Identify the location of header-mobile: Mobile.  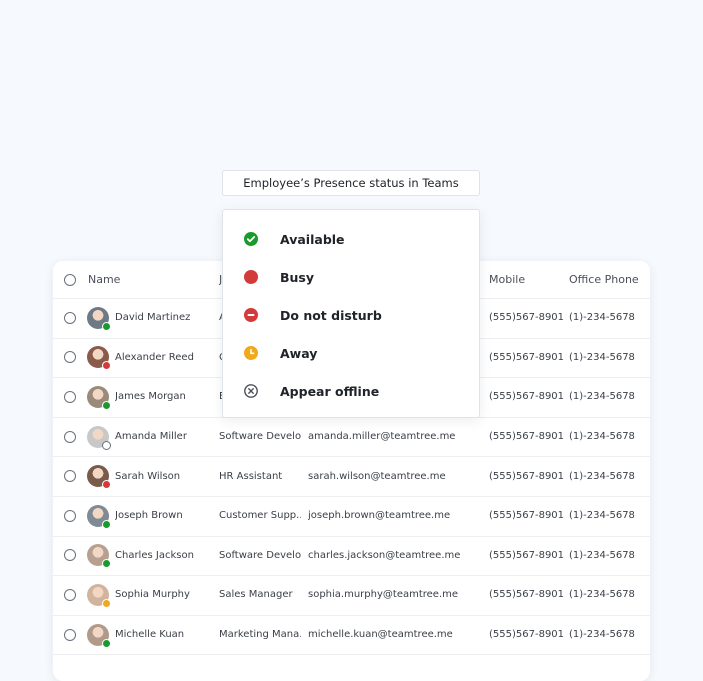
(507, 279).